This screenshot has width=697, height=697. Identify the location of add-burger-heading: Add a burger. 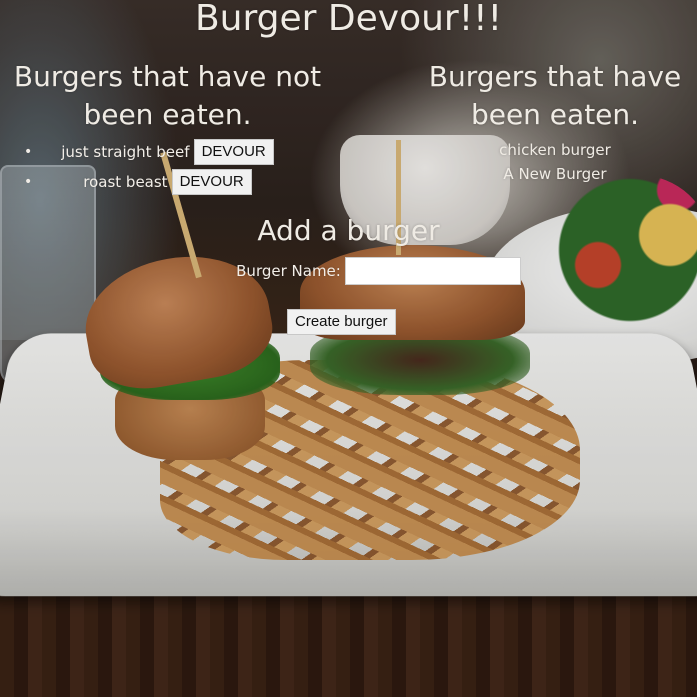
(348, 230).